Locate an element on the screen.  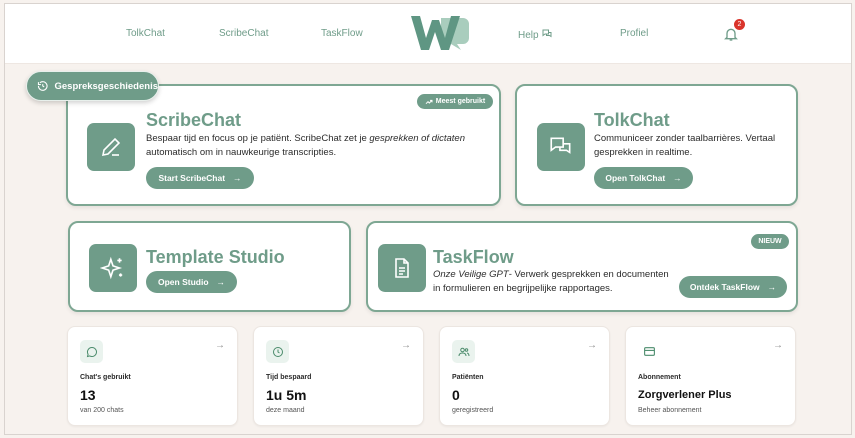
users-icon is located at coordinates (463, 351).